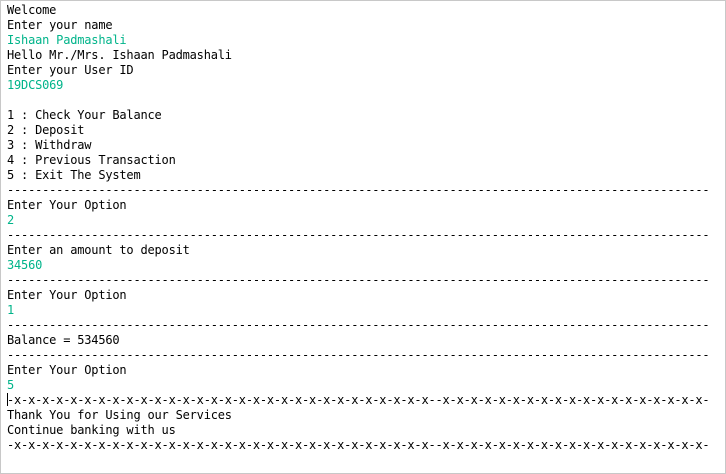 The height and width of the screenshot is (474, 726). What do you see at coordinates (60, 25) in the screenshot?
I see `line-text: Enter your name` at bounding box center [60, 25].